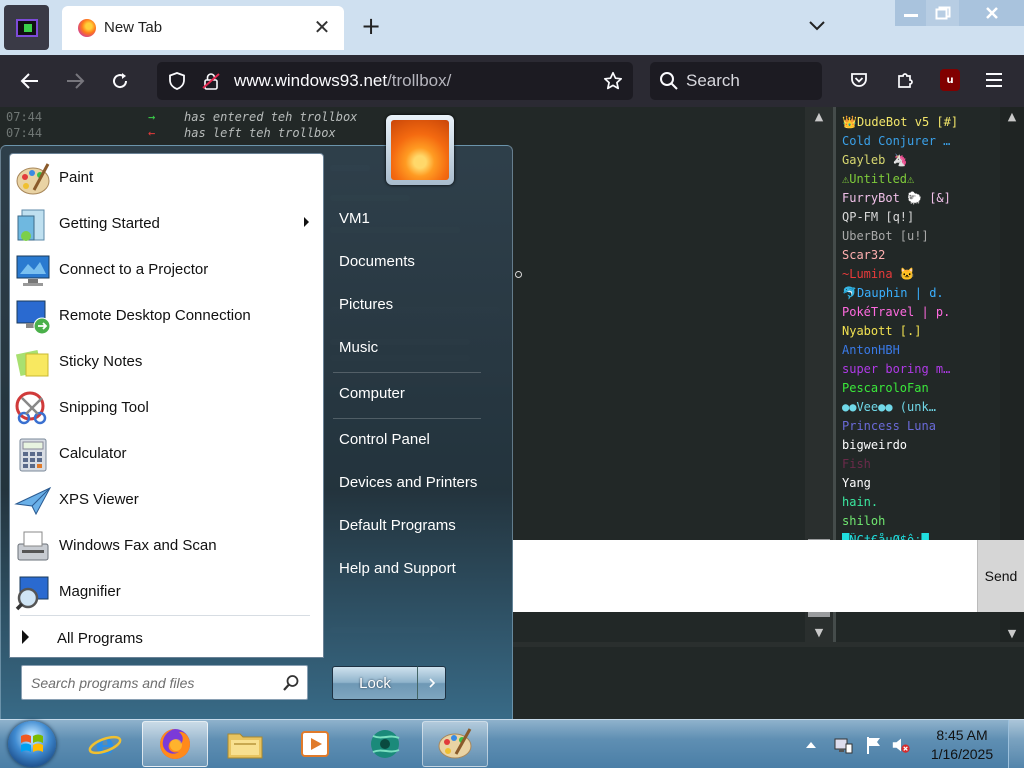 Image resolution: width=1024 pixels, height=768 pixels. I want to click on flag-icon, so click(874, 745).